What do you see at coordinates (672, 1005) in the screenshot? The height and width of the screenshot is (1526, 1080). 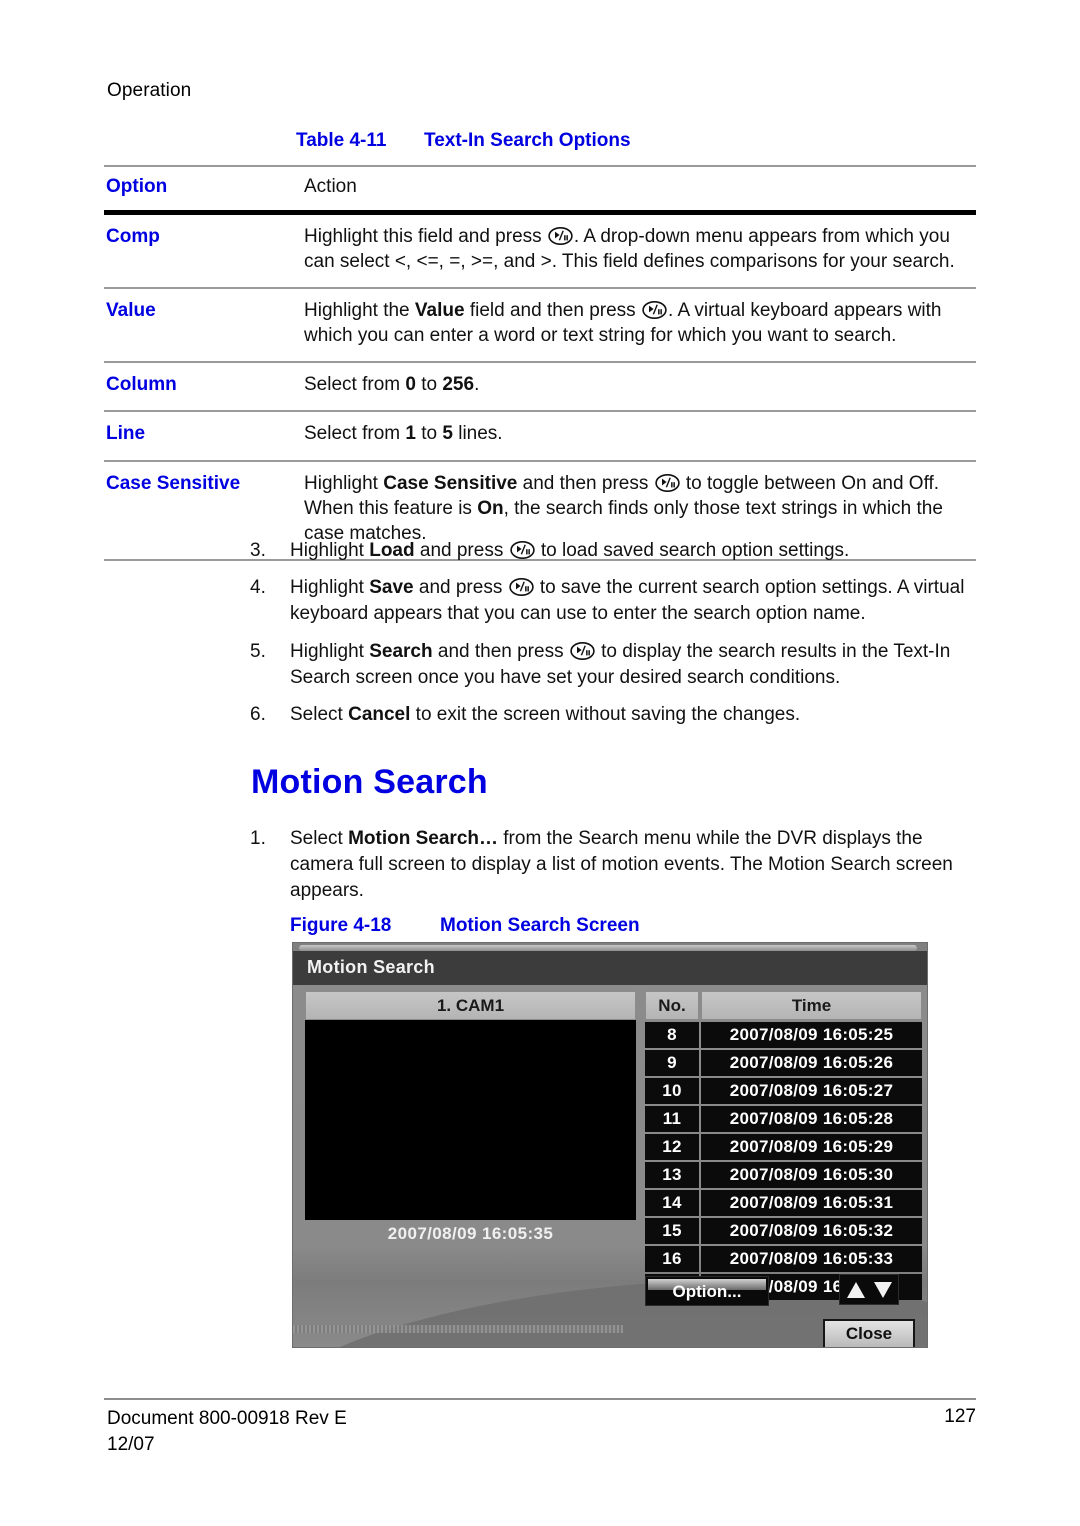 I see `column-header-no: No.` at bounding box center [672, 1005].